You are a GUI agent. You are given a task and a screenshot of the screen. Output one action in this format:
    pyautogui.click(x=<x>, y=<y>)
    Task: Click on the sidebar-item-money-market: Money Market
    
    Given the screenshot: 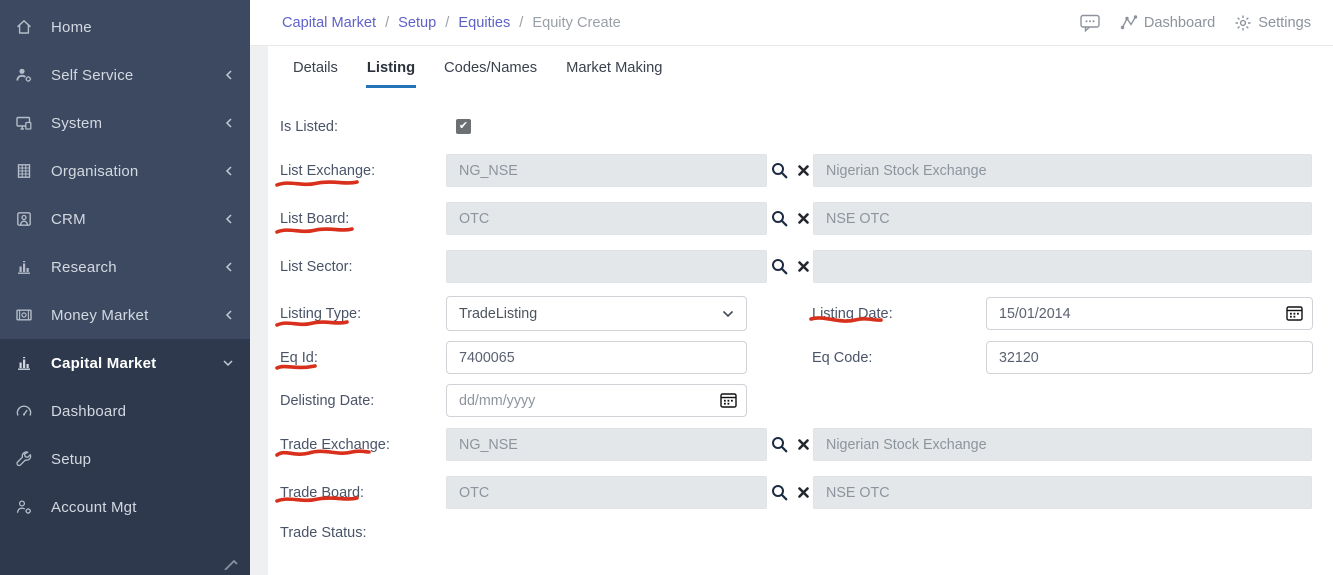 What is the action you would take?
    pyautogui.click(x=125, y=315)
    